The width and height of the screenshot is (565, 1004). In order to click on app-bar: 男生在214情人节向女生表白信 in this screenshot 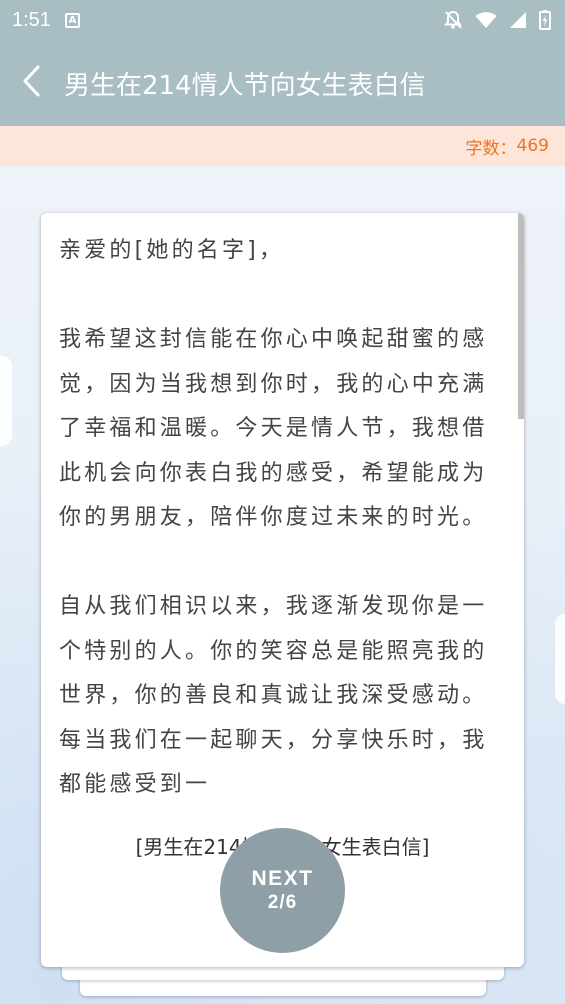, I will do `click(282, 83)`.